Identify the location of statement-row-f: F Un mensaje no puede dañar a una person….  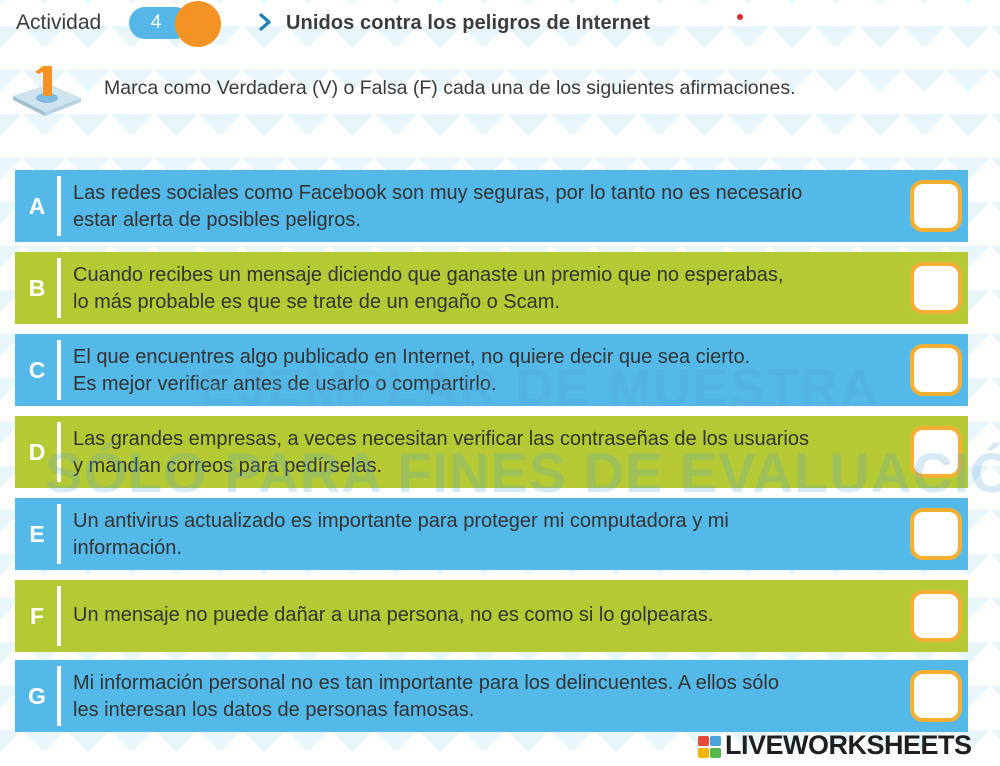
(491, 616).